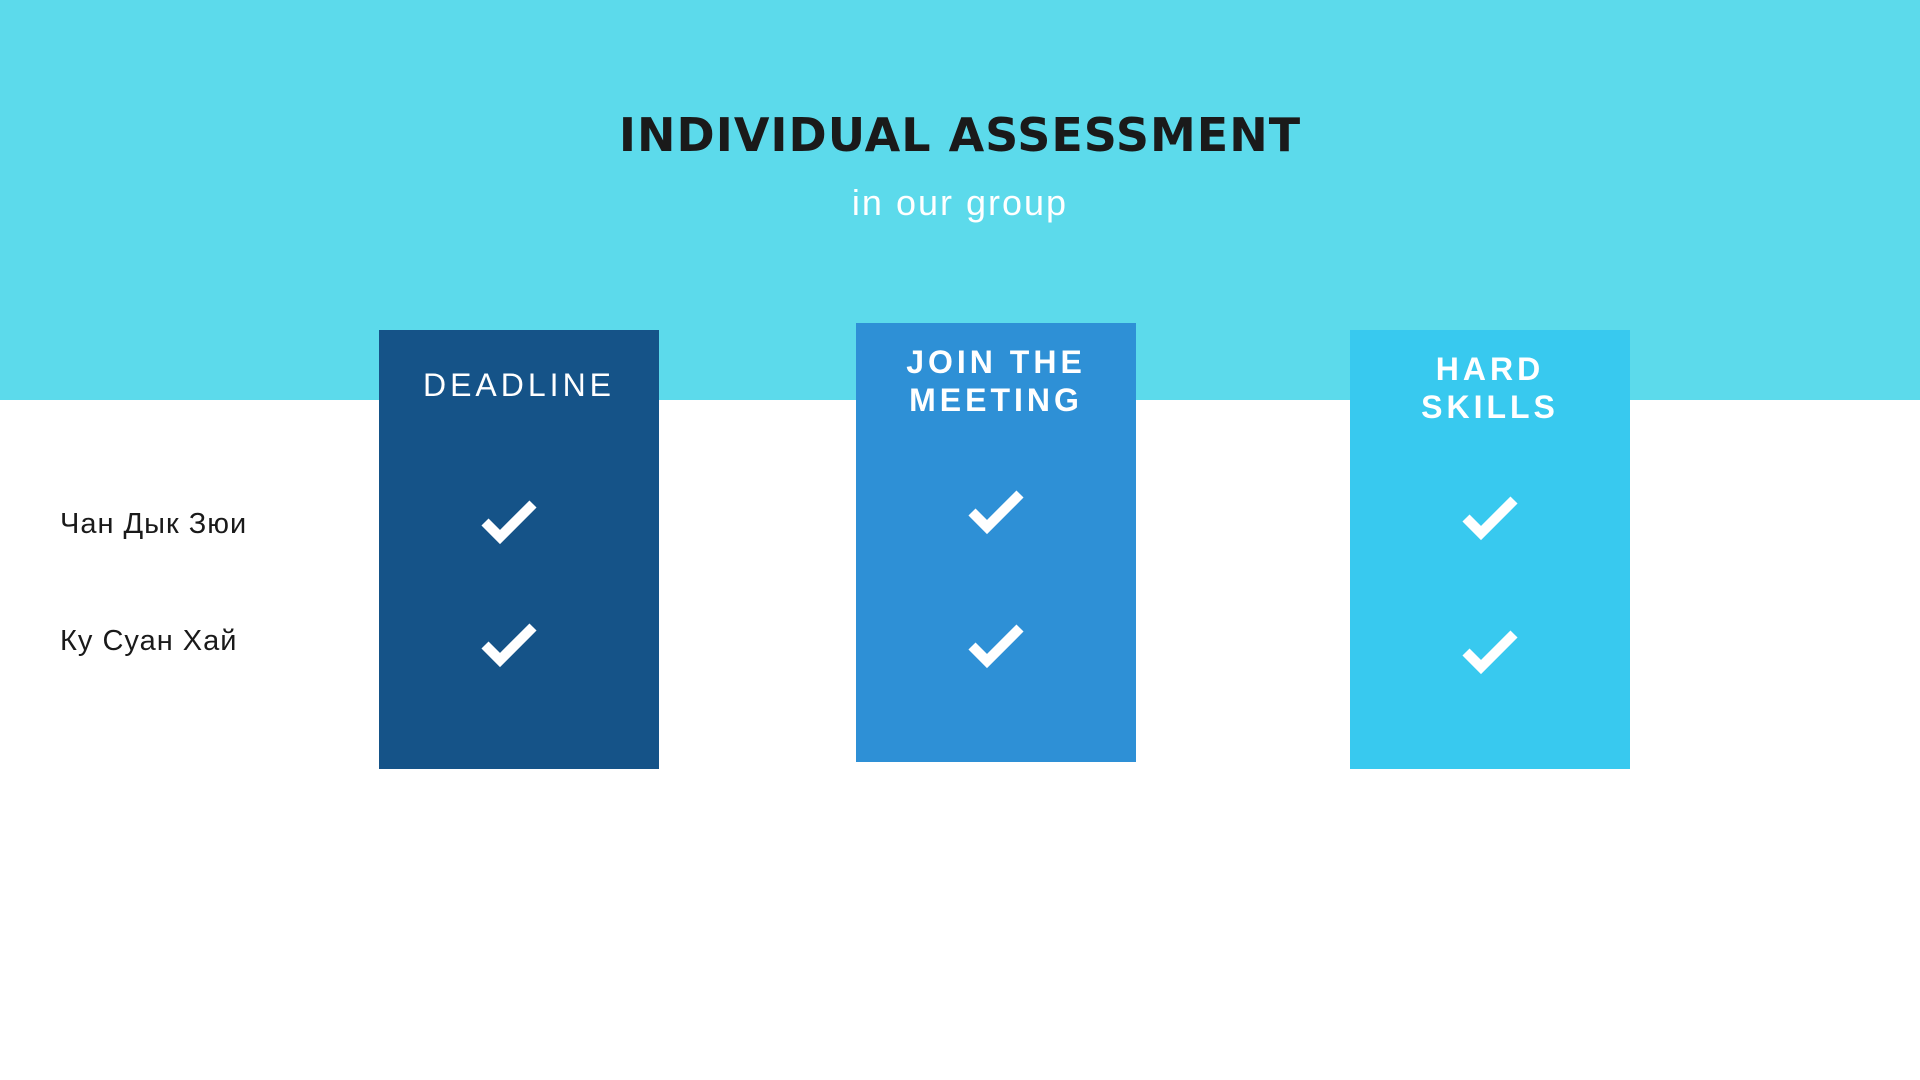  I want to click on column-header-deadline: DEADLINE, so click(519, 385).